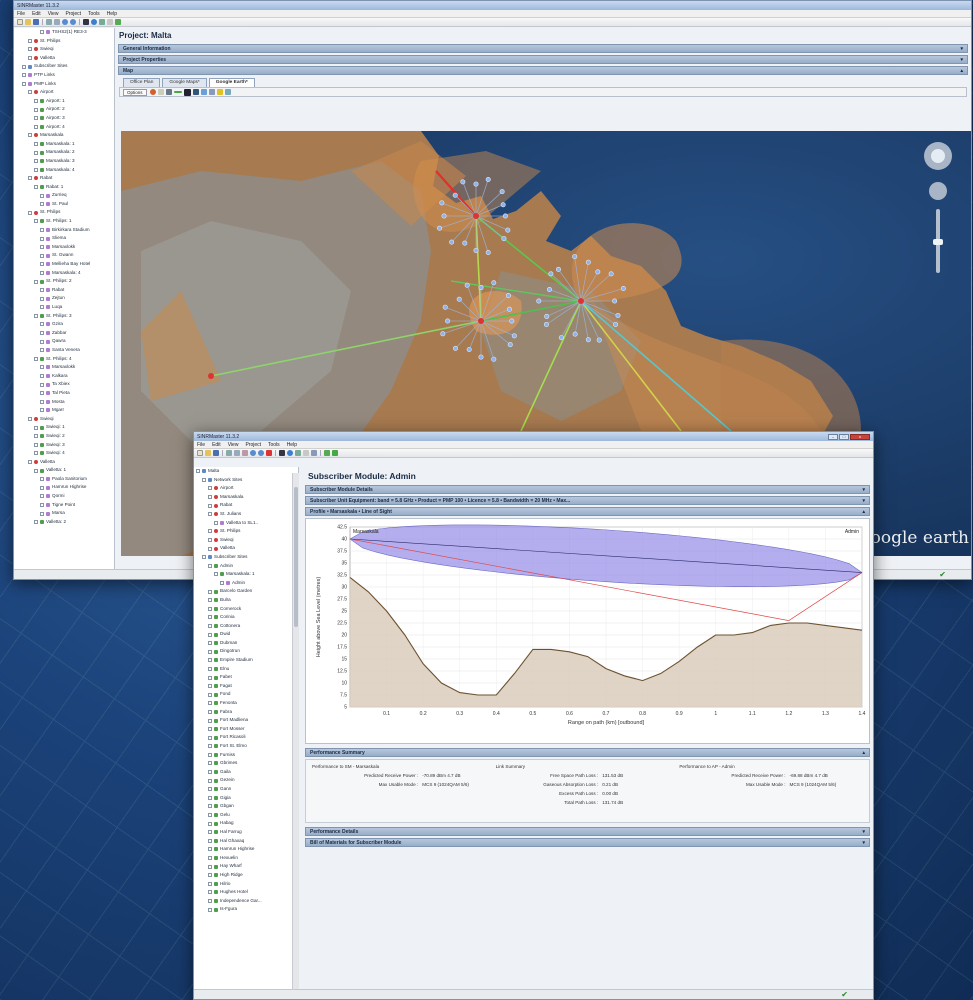  I want to click on new-icon, so click(20, 22).